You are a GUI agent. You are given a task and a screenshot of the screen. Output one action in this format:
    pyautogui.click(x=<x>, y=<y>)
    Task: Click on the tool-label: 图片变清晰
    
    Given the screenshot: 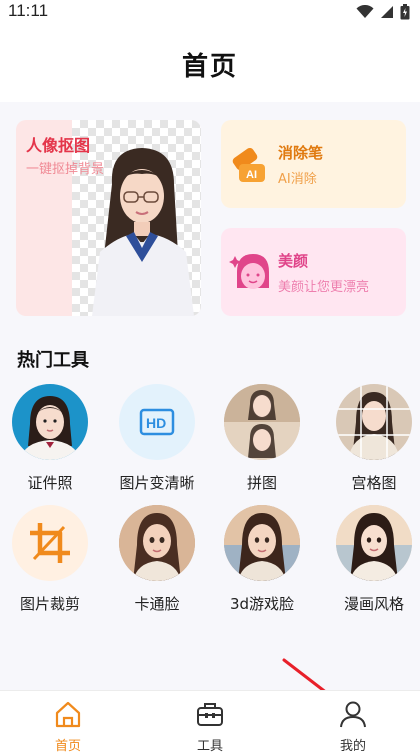 What is the action you would take?
    pyautogui.click(x=157, y=483)
    